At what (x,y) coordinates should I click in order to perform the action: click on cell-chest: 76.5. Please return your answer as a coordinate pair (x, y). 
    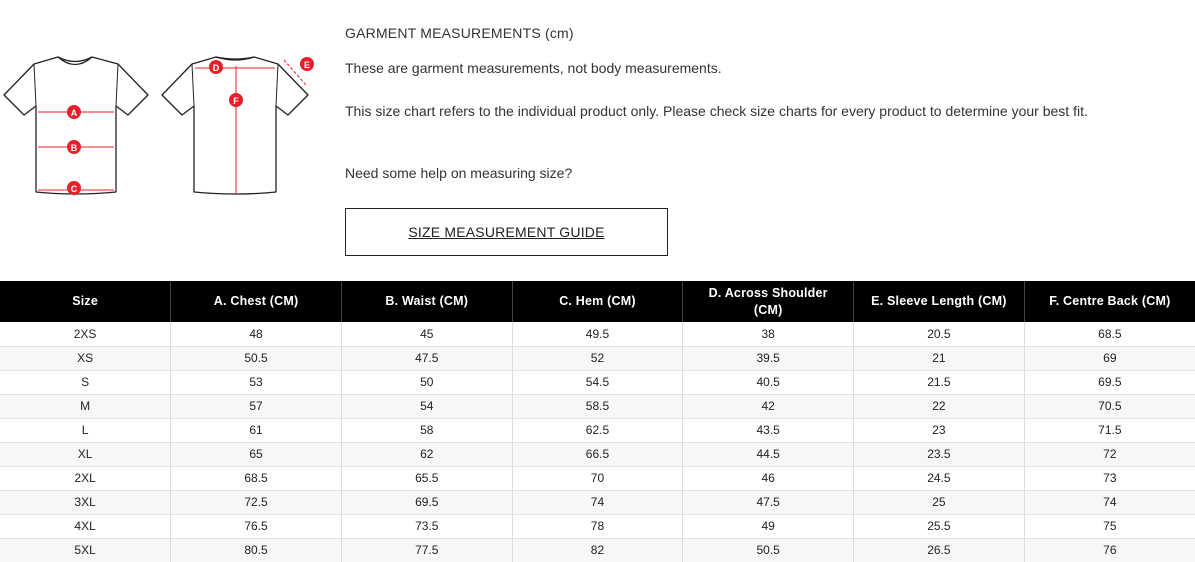
    Looking at the image, I should click on (256, 526).